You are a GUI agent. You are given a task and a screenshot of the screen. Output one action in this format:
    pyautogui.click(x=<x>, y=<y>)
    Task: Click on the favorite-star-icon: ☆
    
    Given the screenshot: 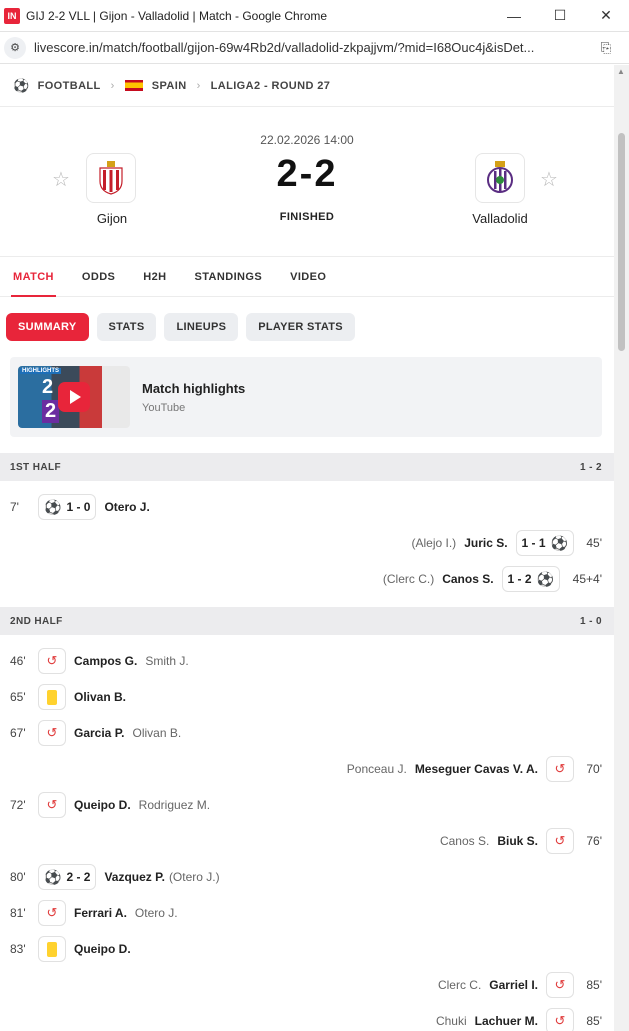 What is the action you would take?
    pyautogui.click(x=549, y=179)
    